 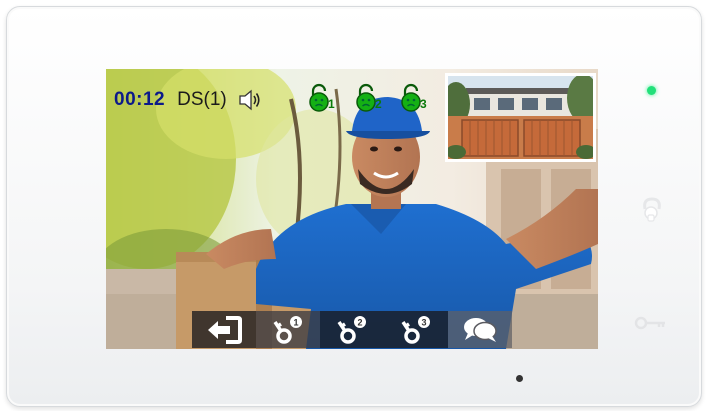 What do you see at coordinates (359, 322) in the screenshot?
I see `unlock-2-number: 2` at bounding box center [359, 322].